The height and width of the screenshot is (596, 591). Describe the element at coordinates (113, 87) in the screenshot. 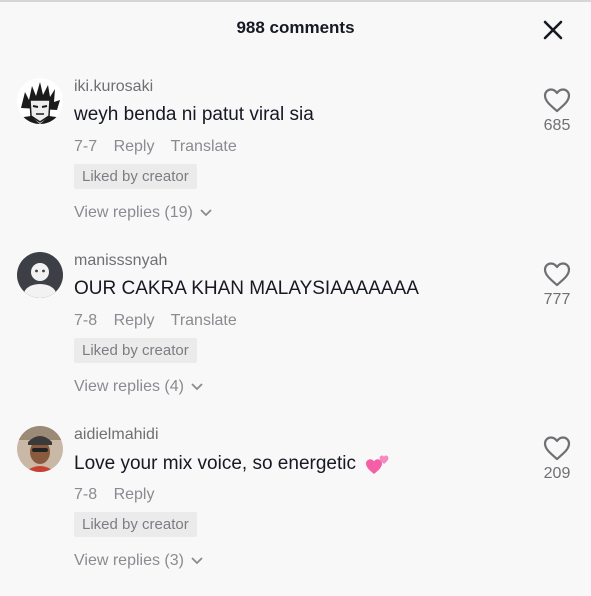

I see `comment-username: iki.kurosaki` at that location.